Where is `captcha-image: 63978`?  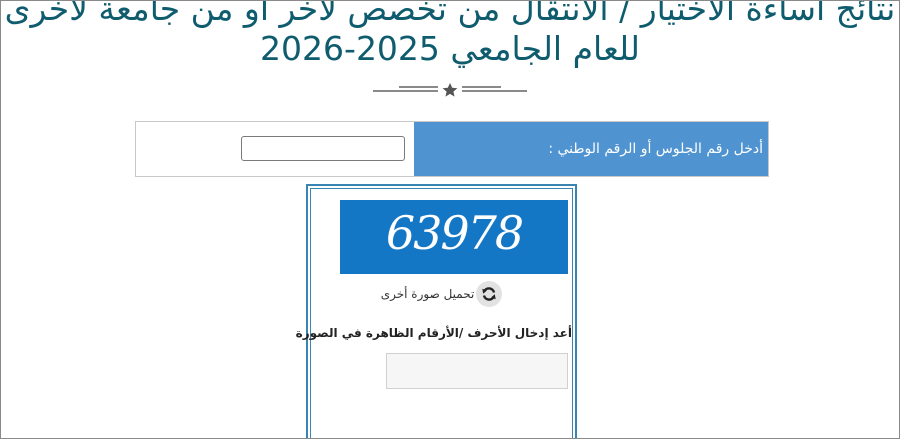 captcha-image: 63978 is located at coordinates (454, 237).